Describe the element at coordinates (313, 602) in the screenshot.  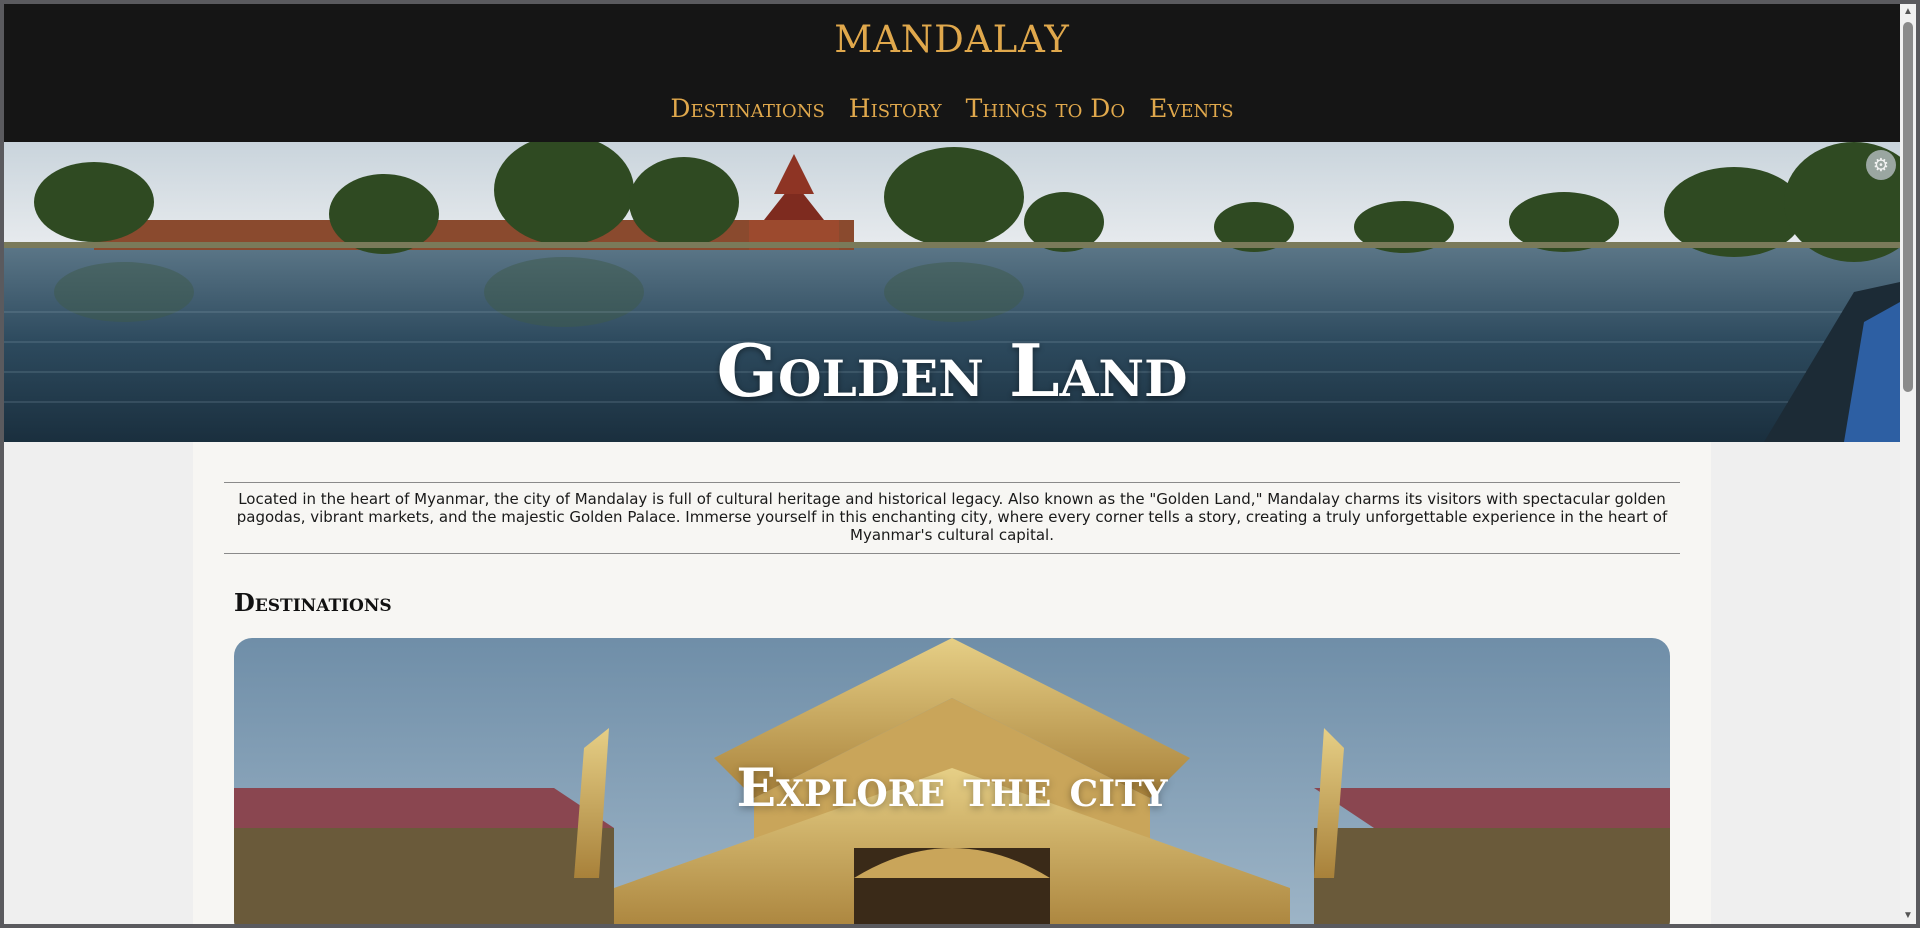
I see `section-title-destinations: Destinations` at that location.